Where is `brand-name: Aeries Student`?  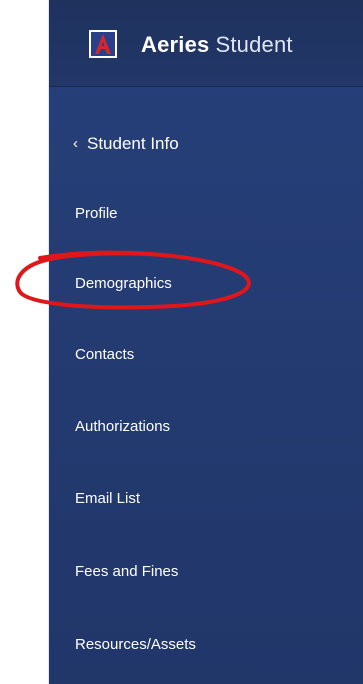 brand-name: Aeries Student is located at coordinates (217, 45).